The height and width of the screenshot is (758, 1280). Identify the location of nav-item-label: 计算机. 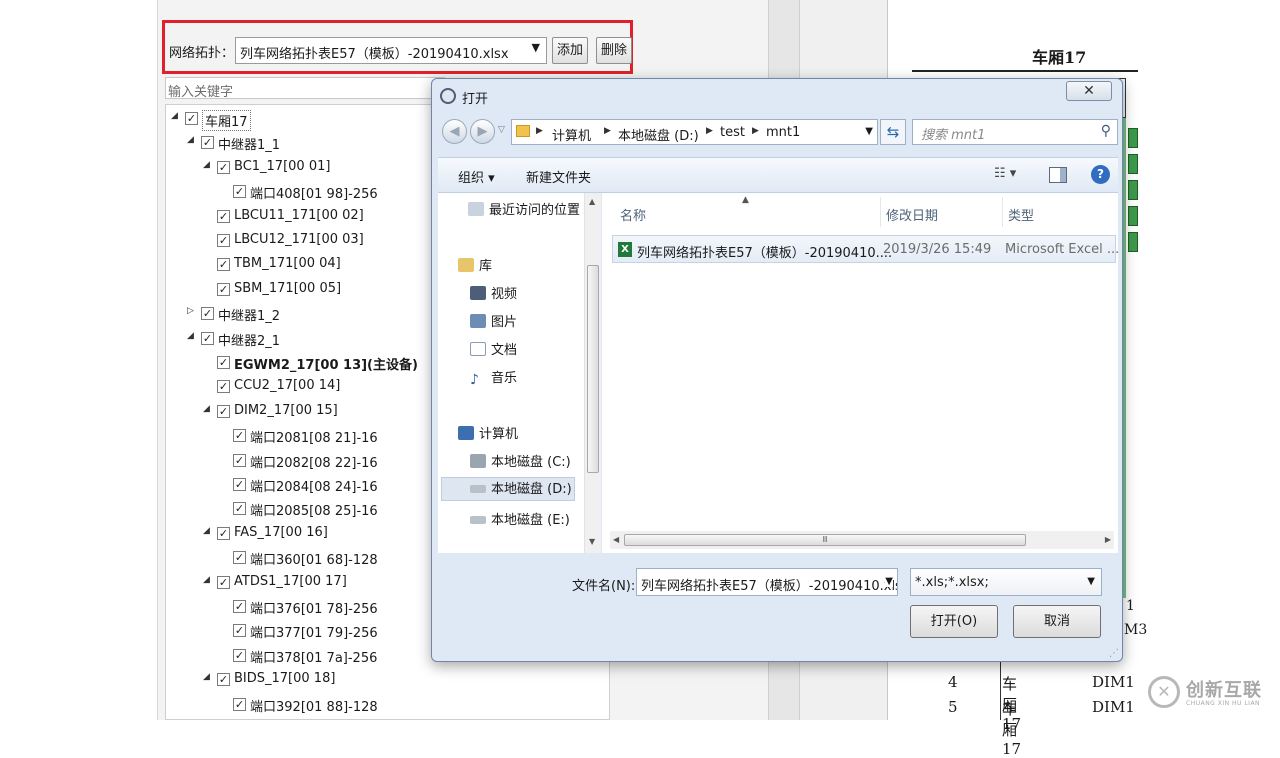
(499, 434).